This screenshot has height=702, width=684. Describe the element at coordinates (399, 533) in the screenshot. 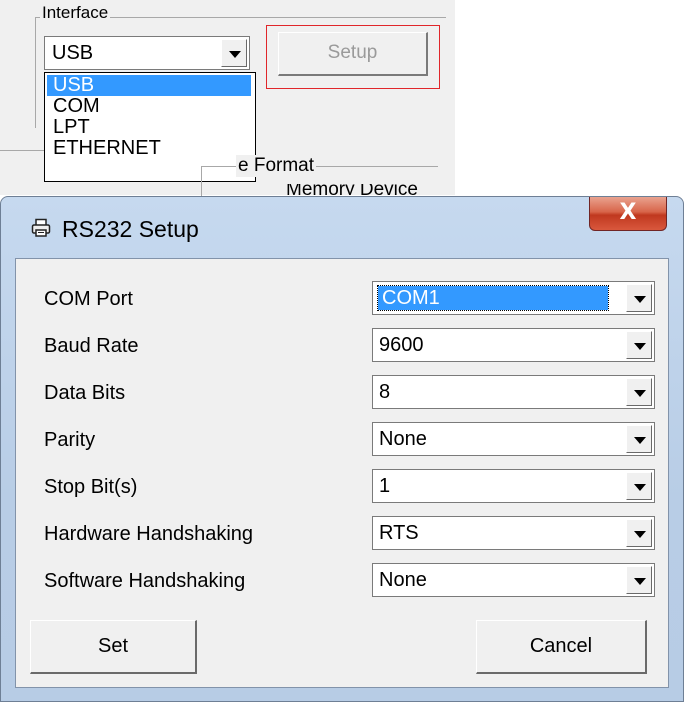

I see `hardware-handshaking-value: RTS` at that location.